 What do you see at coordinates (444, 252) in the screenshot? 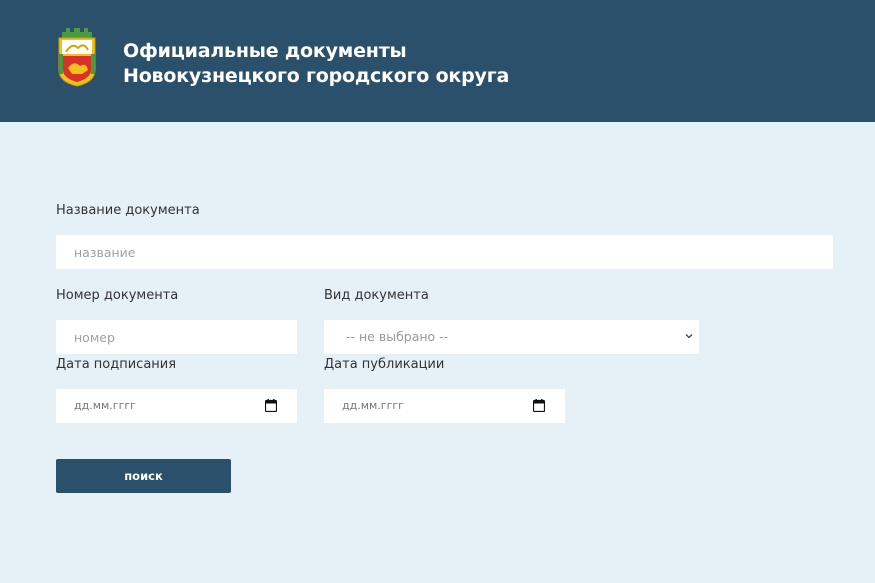
I see `document-name-input` at bounding box center [444, 252].